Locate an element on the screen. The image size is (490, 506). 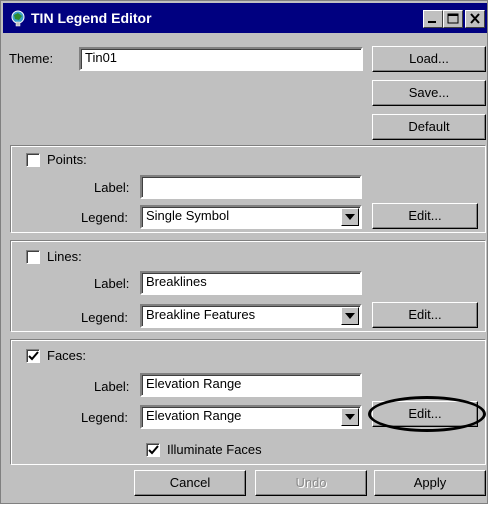
minimize-button is located at coordinates (433, 19).